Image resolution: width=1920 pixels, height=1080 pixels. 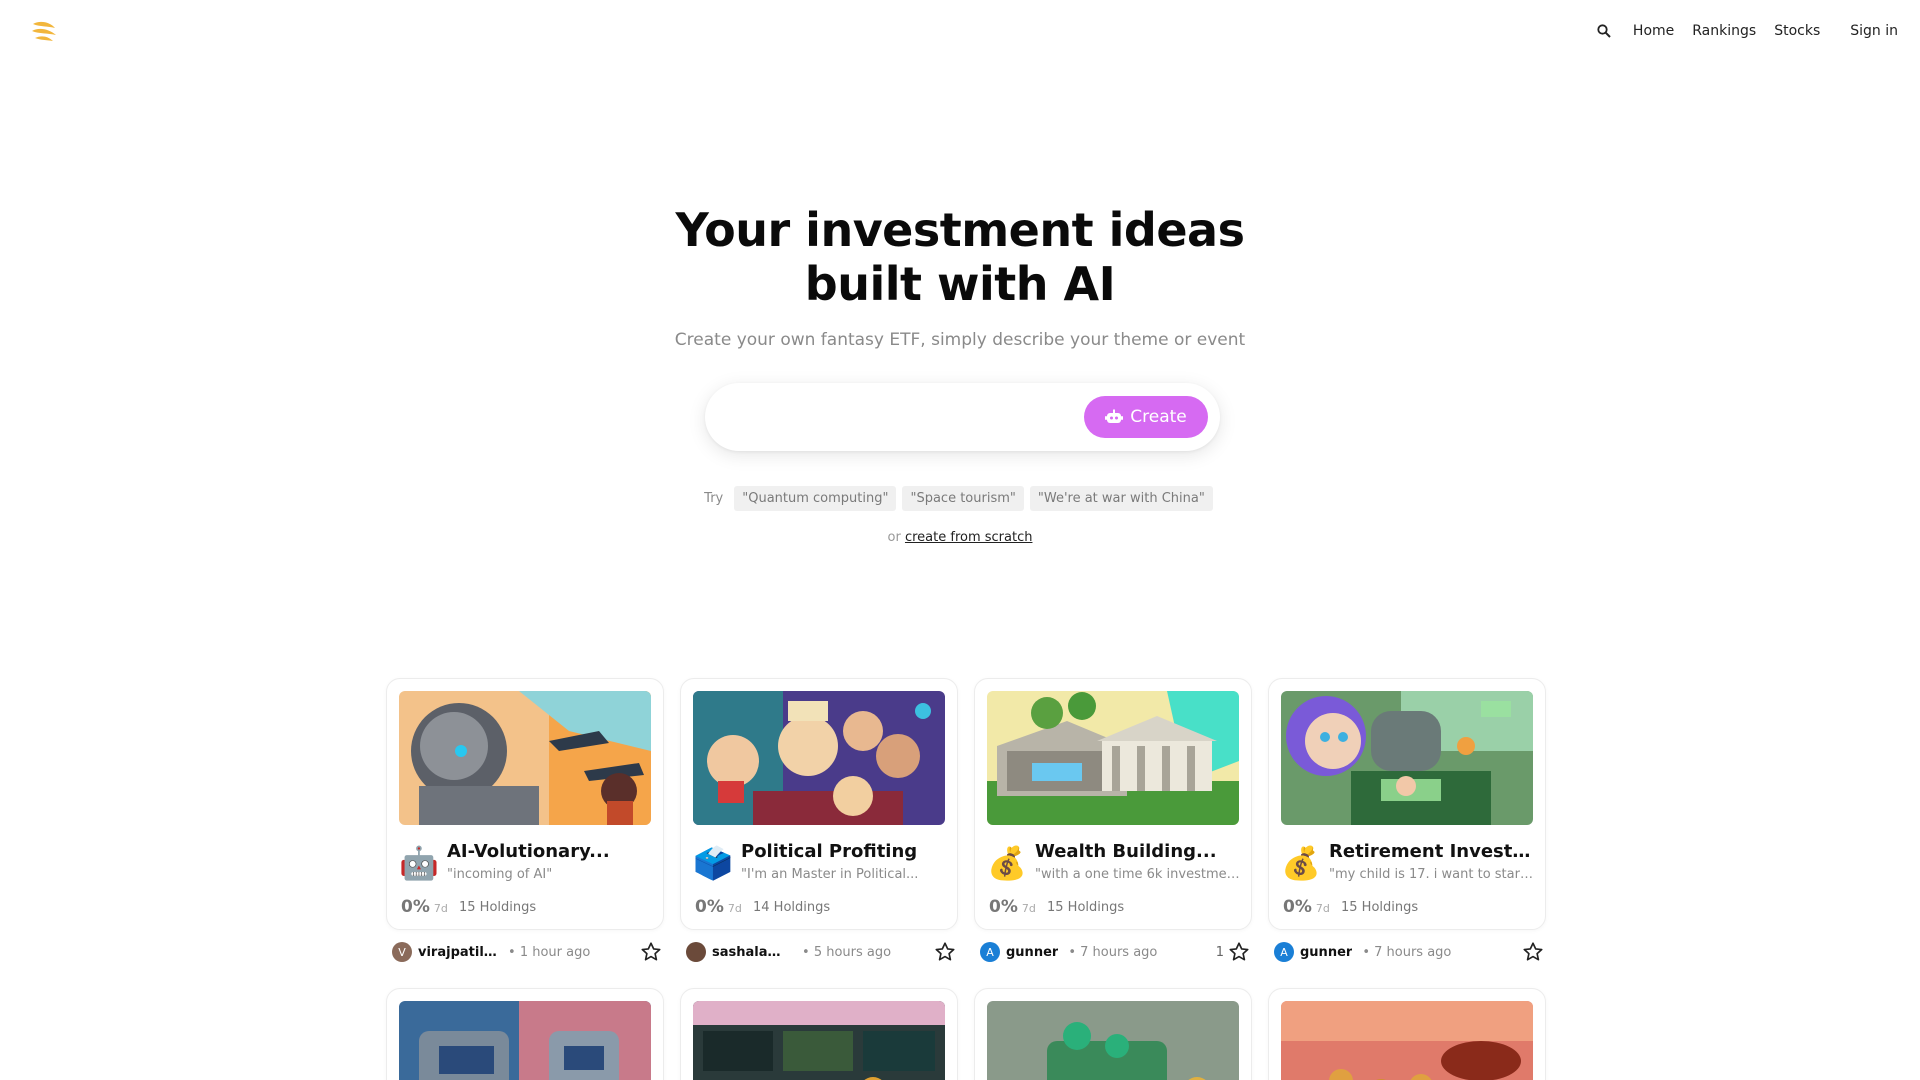 What do you see at coordinates (1653, 31) in the screenshot?
I see `nav-home: Home` at bounding box center [1653, 31].